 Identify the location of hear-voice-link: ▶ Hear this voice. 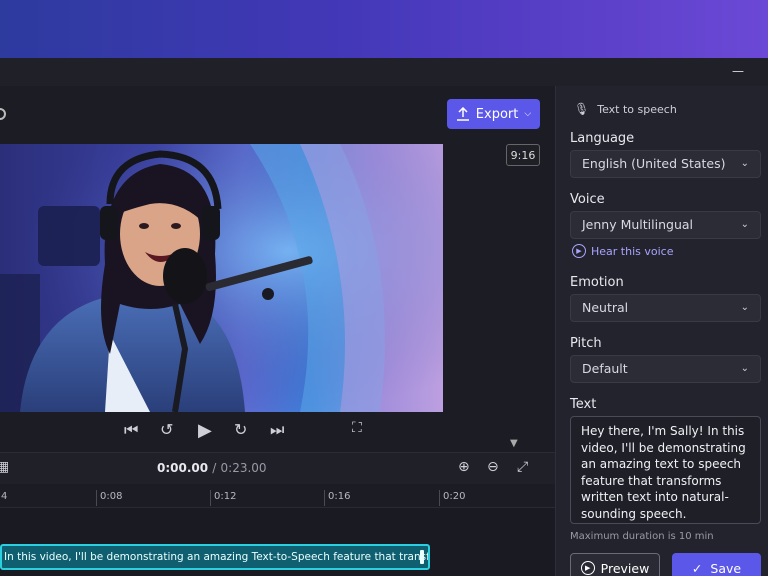
(622, 251).